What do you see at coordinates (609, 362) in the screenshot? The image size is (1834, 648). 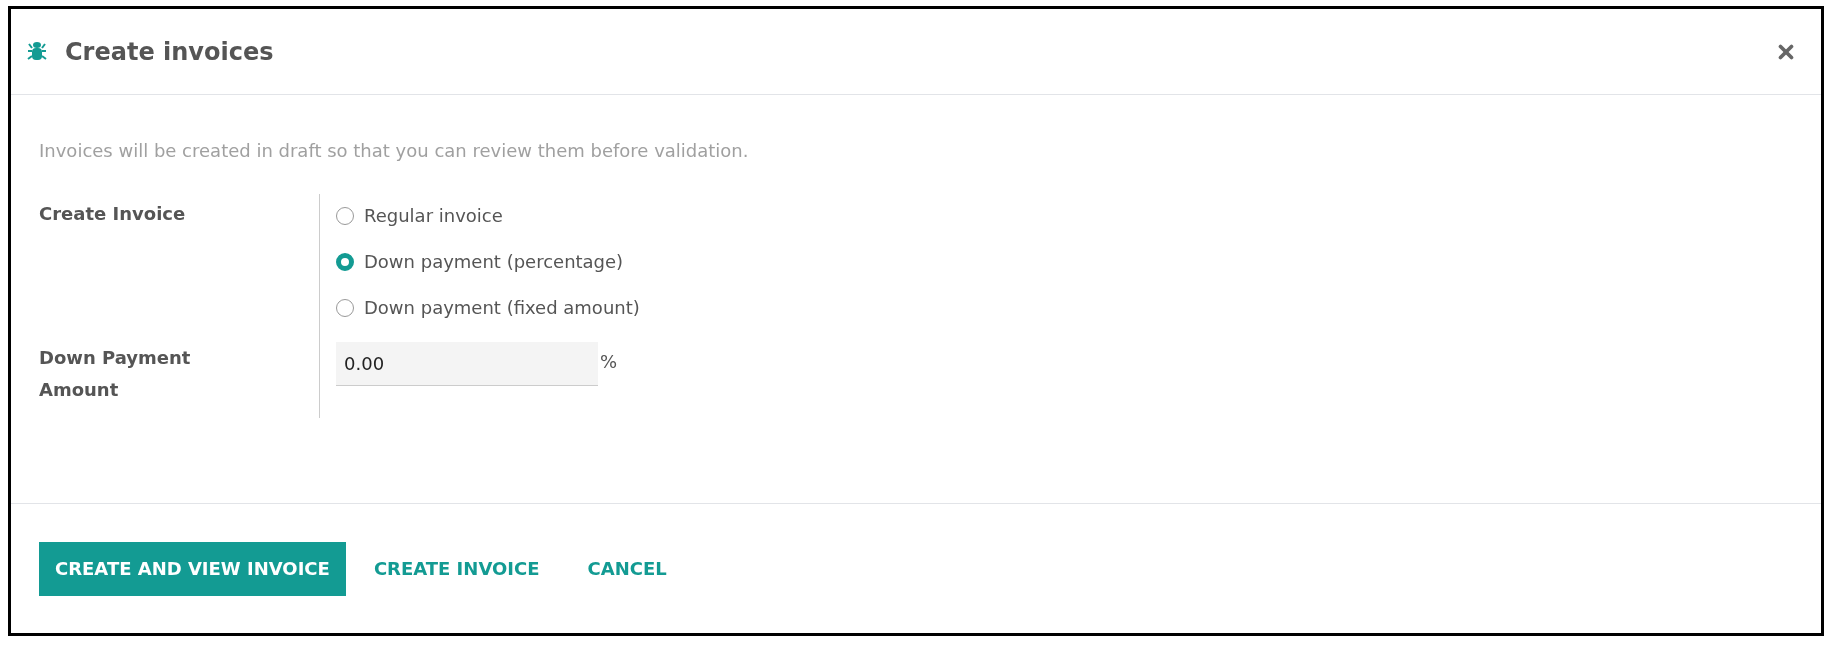 I see `unit-label: %` at bounding box center [609, 362].